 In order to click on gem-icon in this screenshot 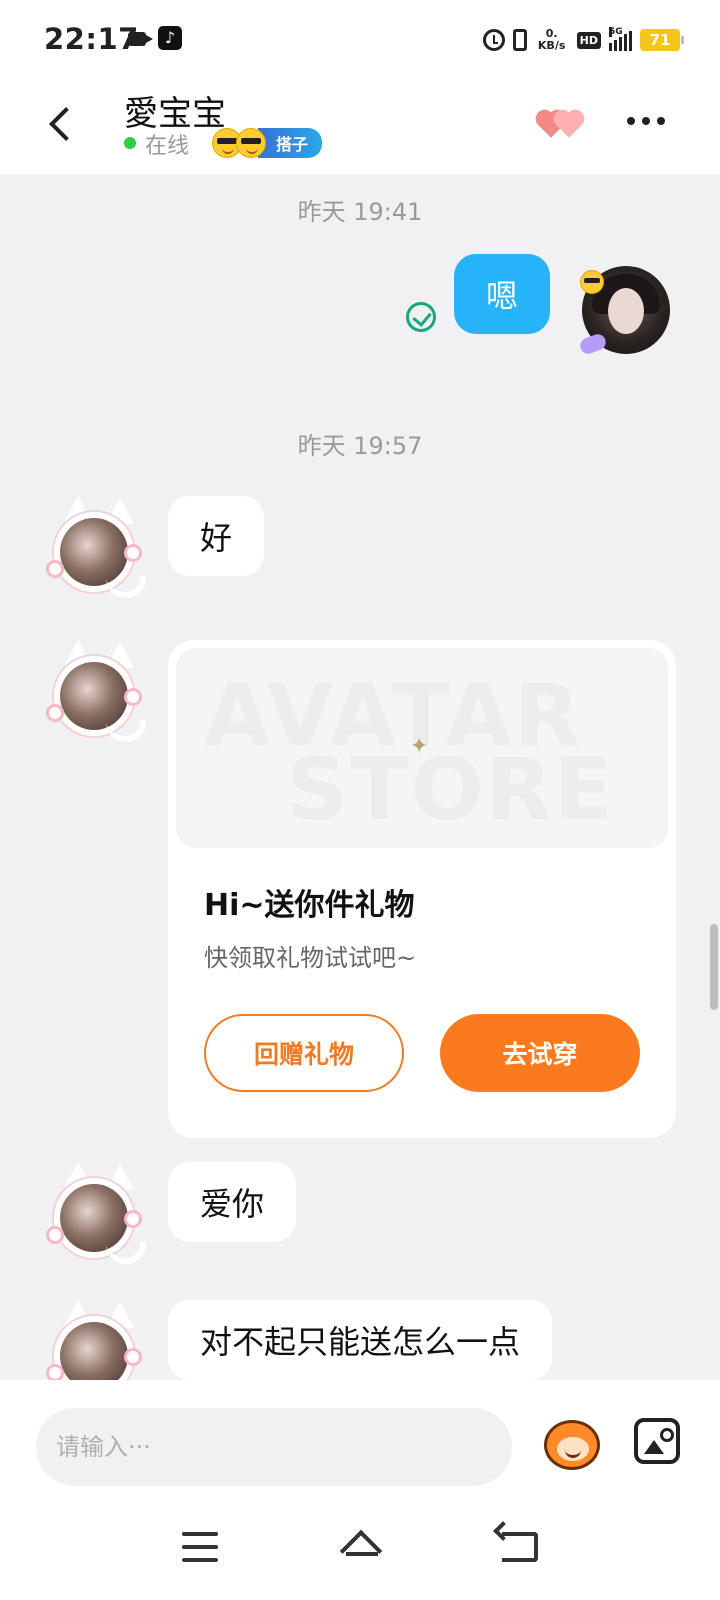, I will do `click(593, 344)`.